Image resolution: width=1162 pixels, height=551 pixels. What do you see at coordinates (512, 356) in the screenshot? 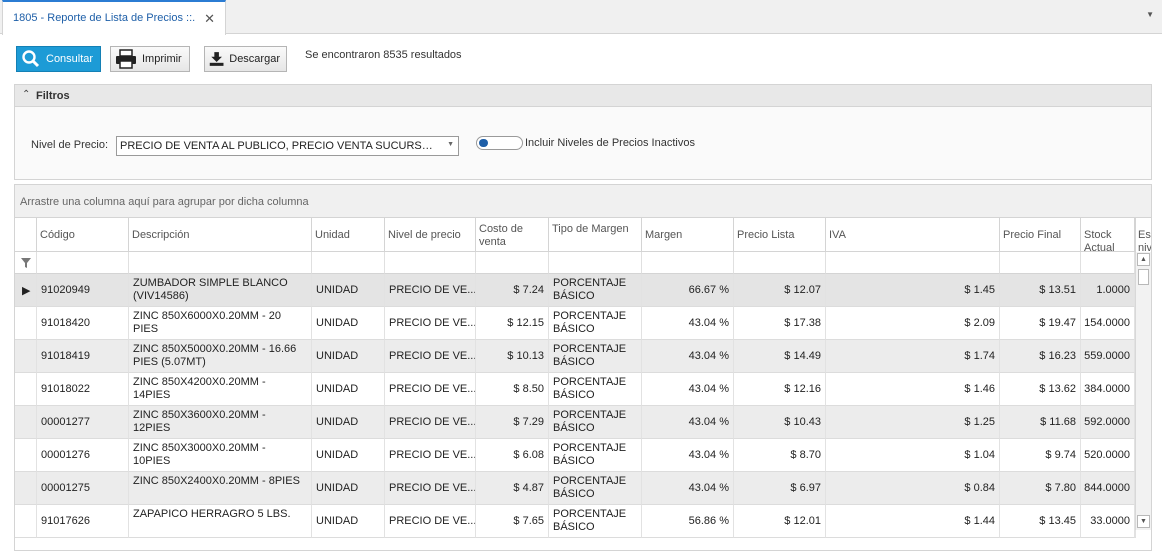
I see `cell-costo-venta: $ 10.13` at bounding box center [512, 356].